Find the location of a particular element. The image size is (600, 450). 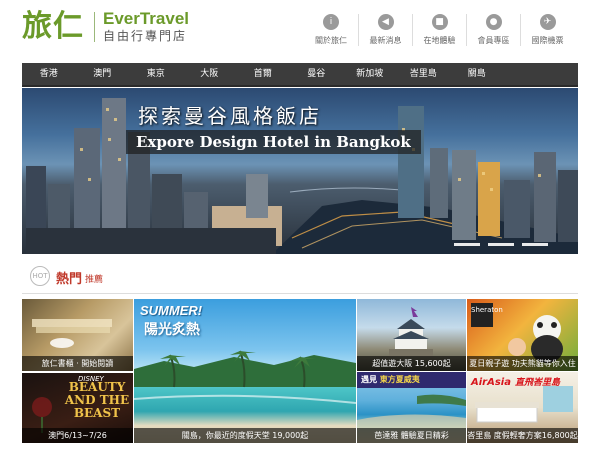

hero-title-en: Expore Design Hotel in Bangkok is located at coordinates (273, 142).